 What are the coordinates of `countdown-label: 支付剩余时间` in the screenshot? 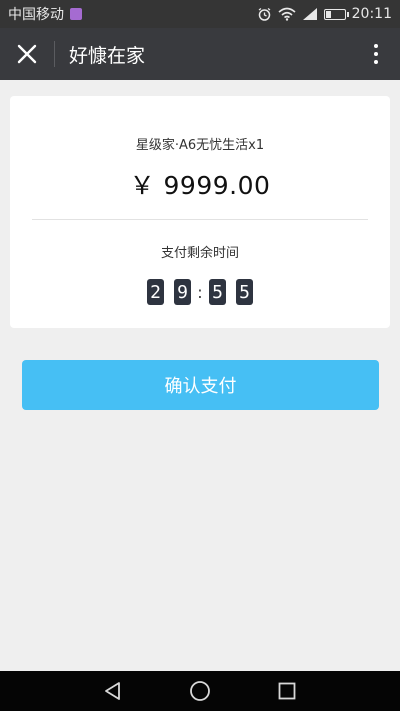 It's located at (199, 253).